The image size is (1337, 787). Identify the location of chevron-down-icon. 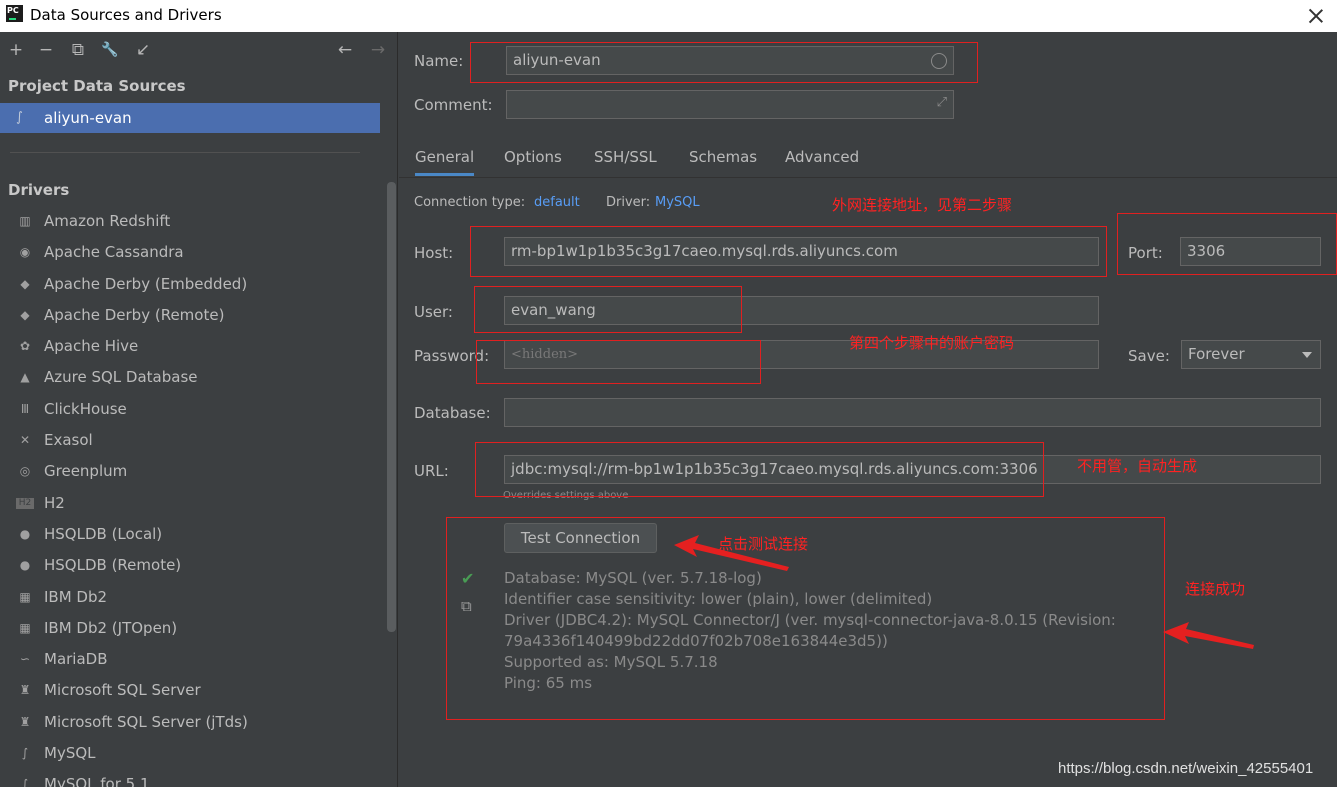
(1307, 355).